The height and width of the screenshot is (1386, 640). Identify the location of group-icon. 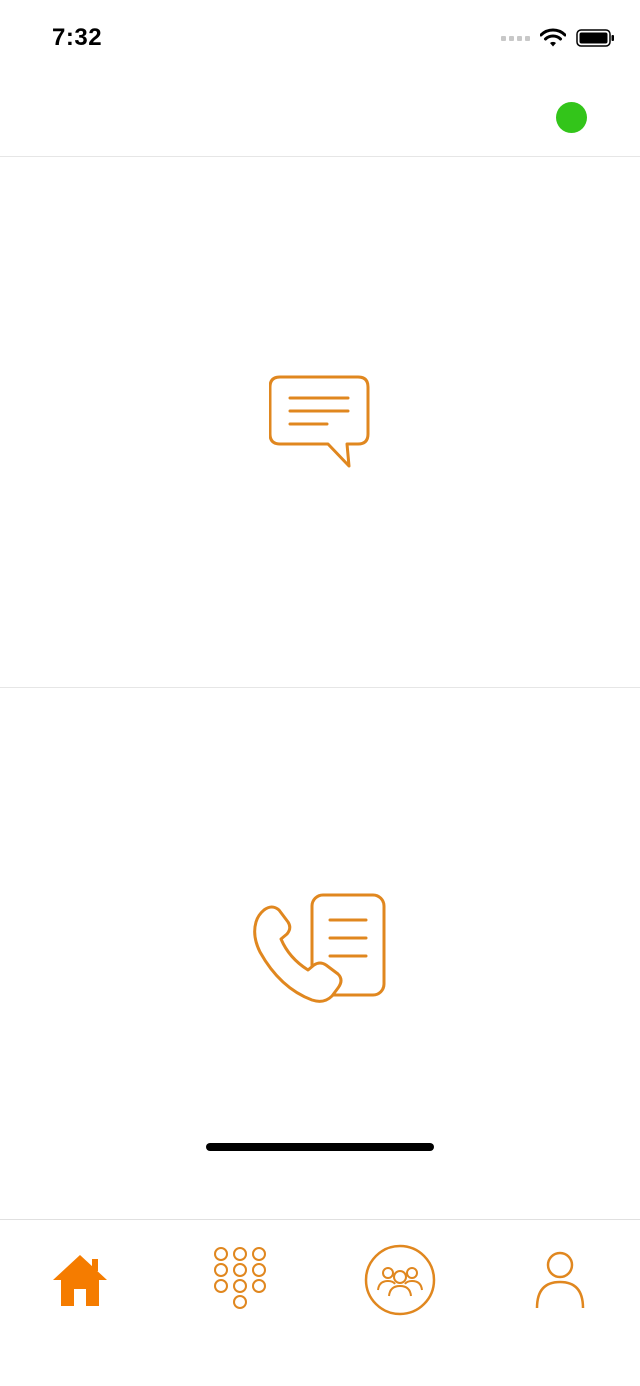
(400, 1280).